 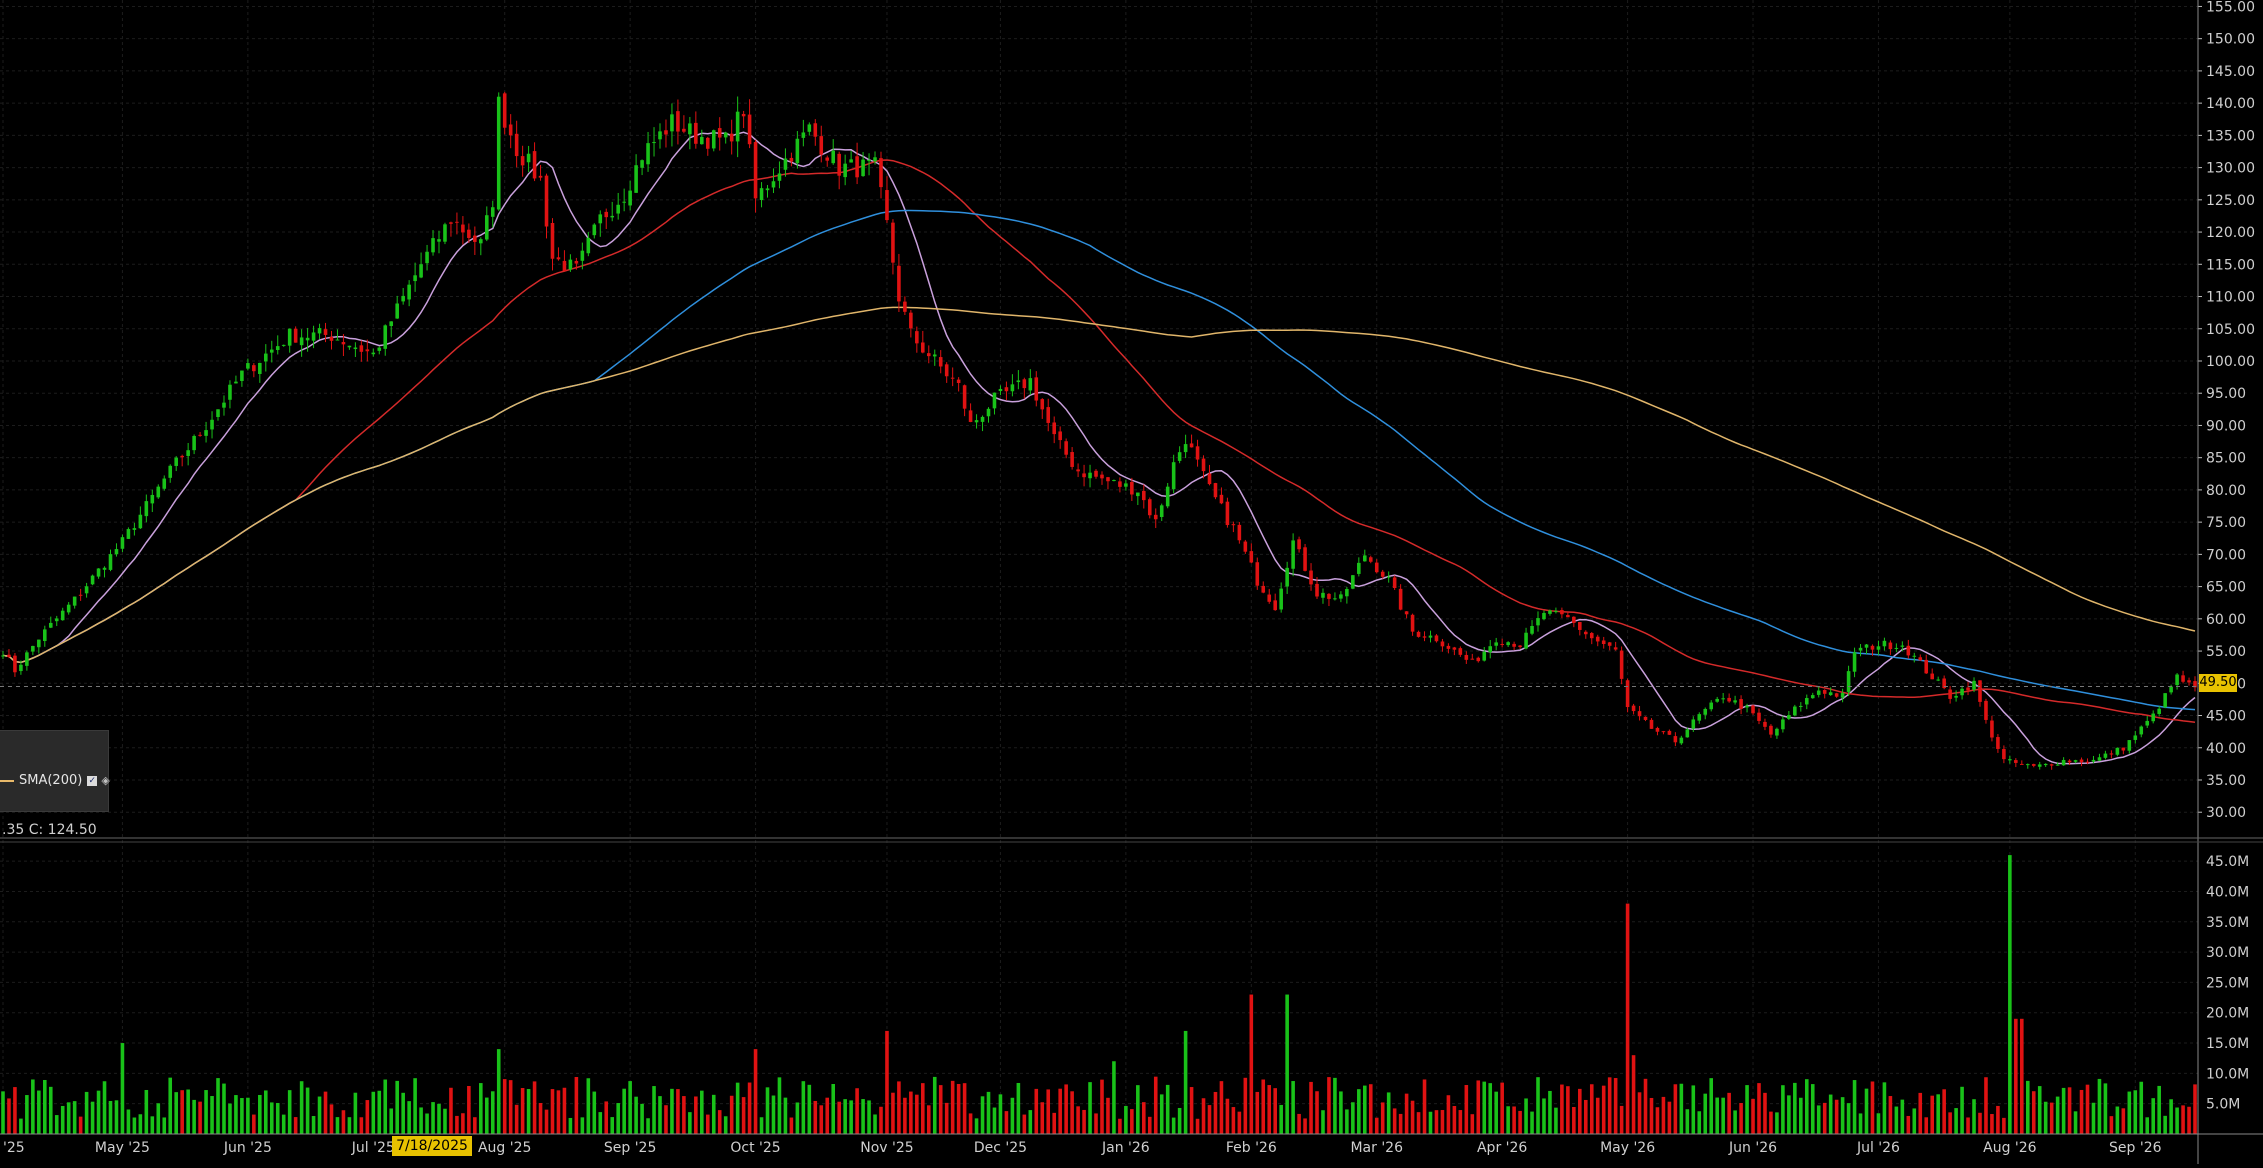 What do you see at coordinates (2230, 265) in the screenshot?
I see `y-tick-label: 115.00` at bounding box center [2230, 265].